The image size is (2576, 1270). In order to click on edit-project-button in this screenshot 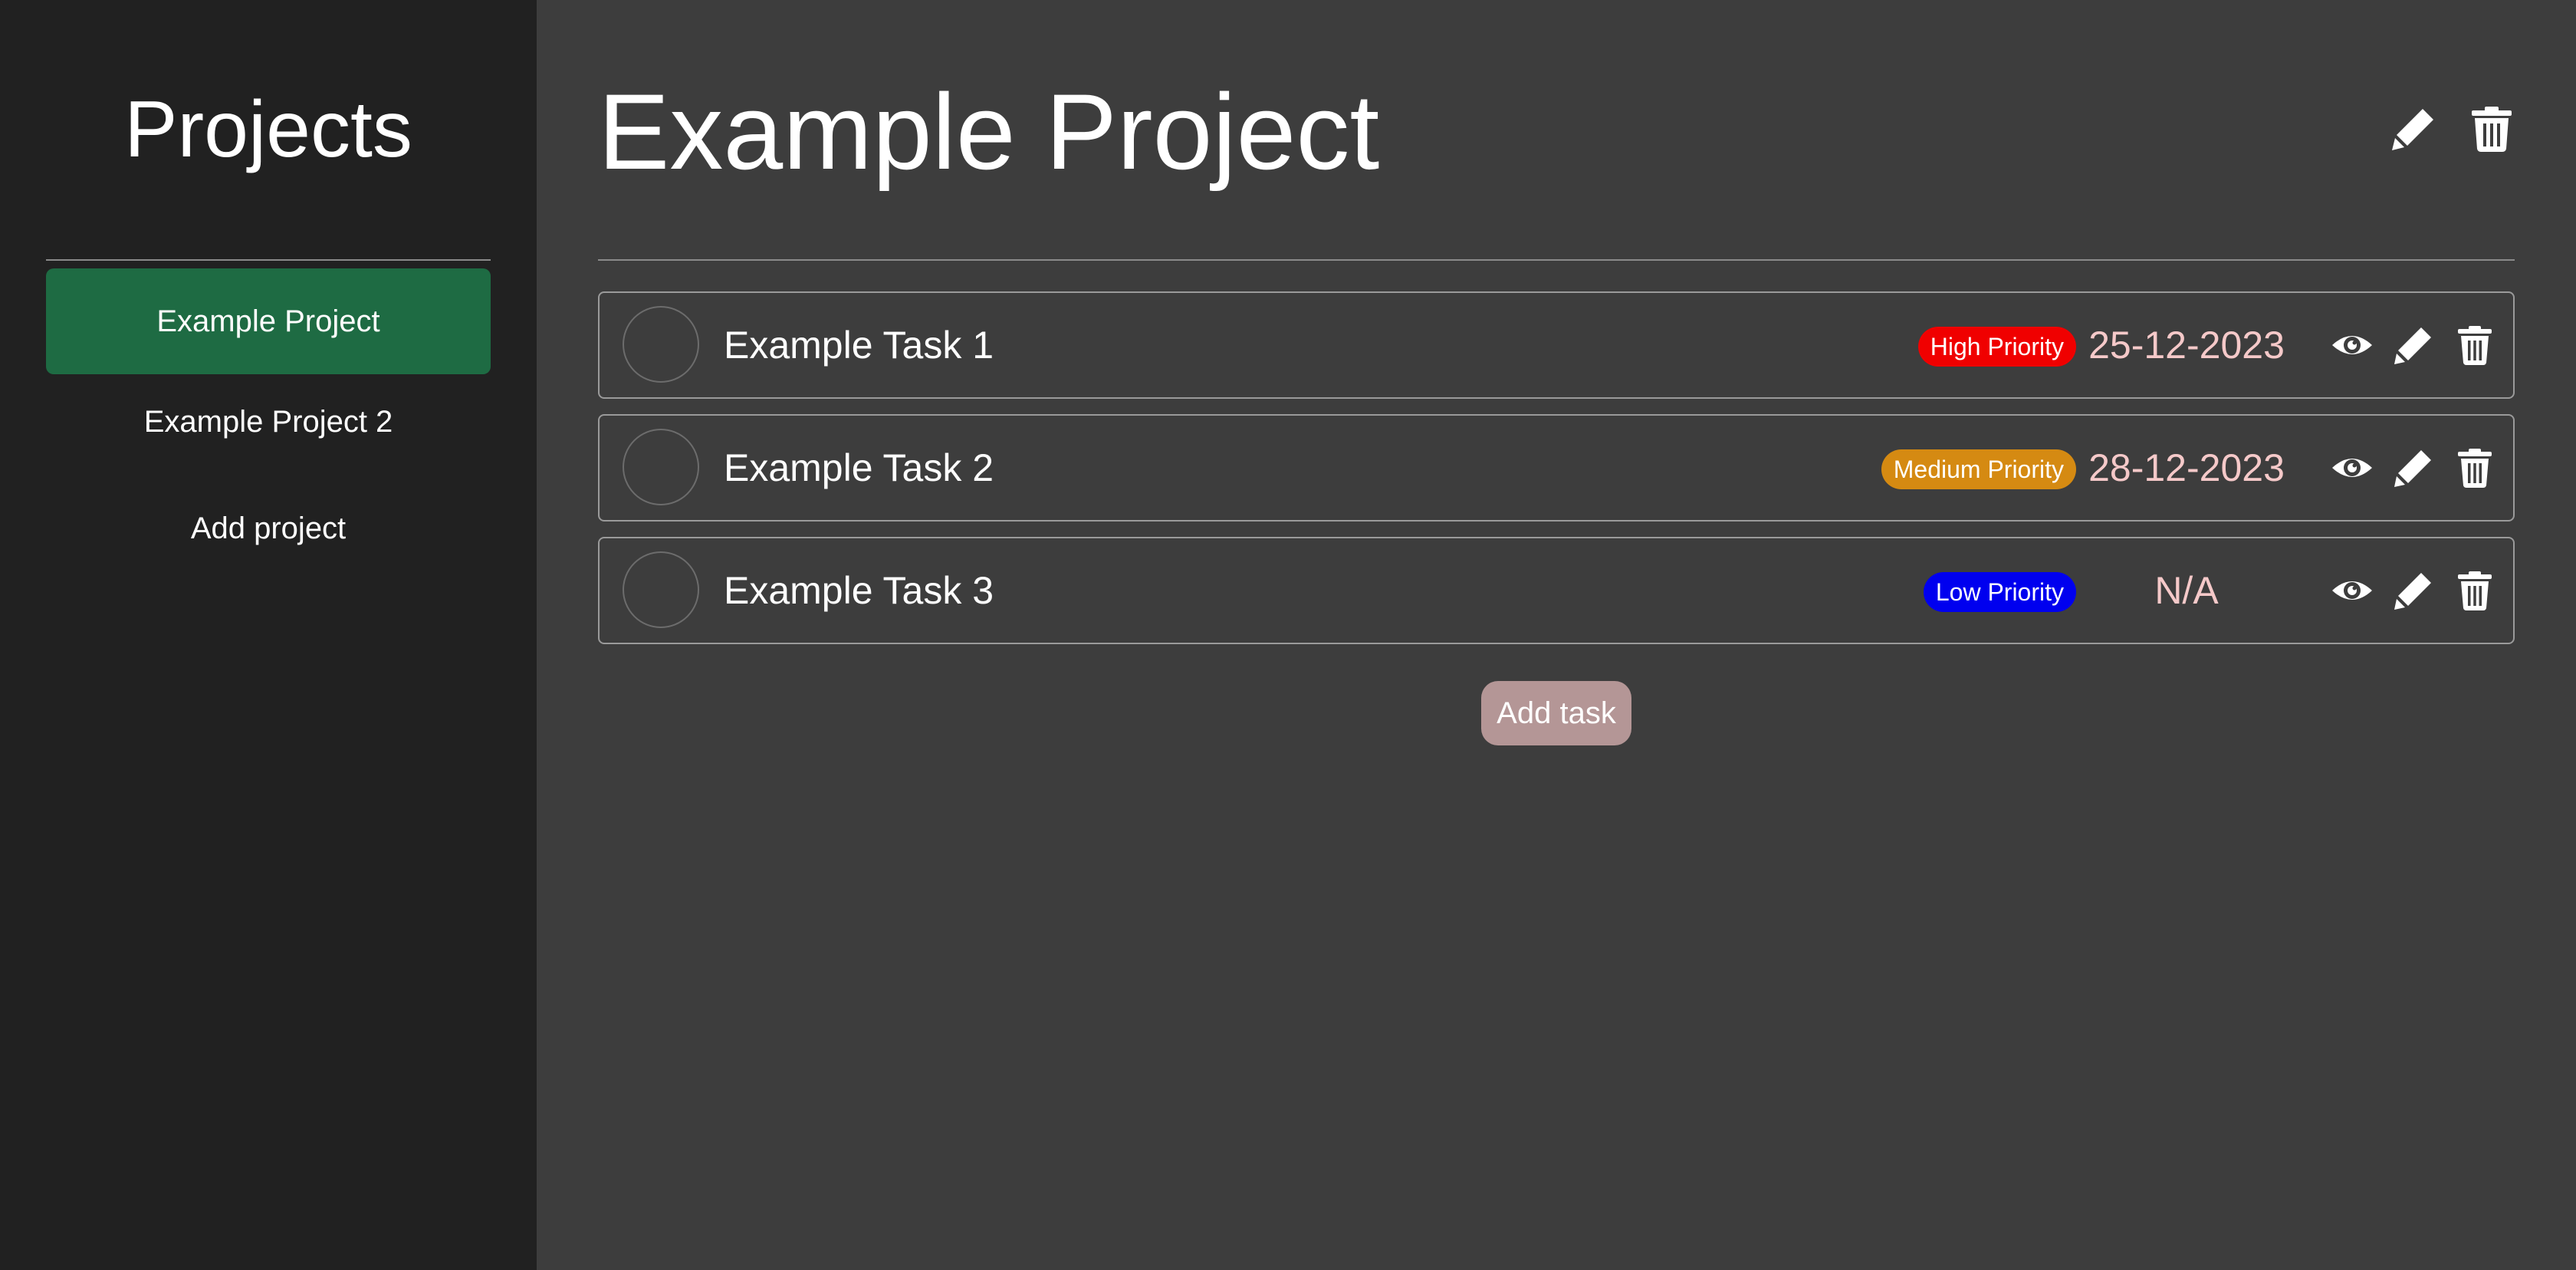, I will do `click(2413, 128)`.